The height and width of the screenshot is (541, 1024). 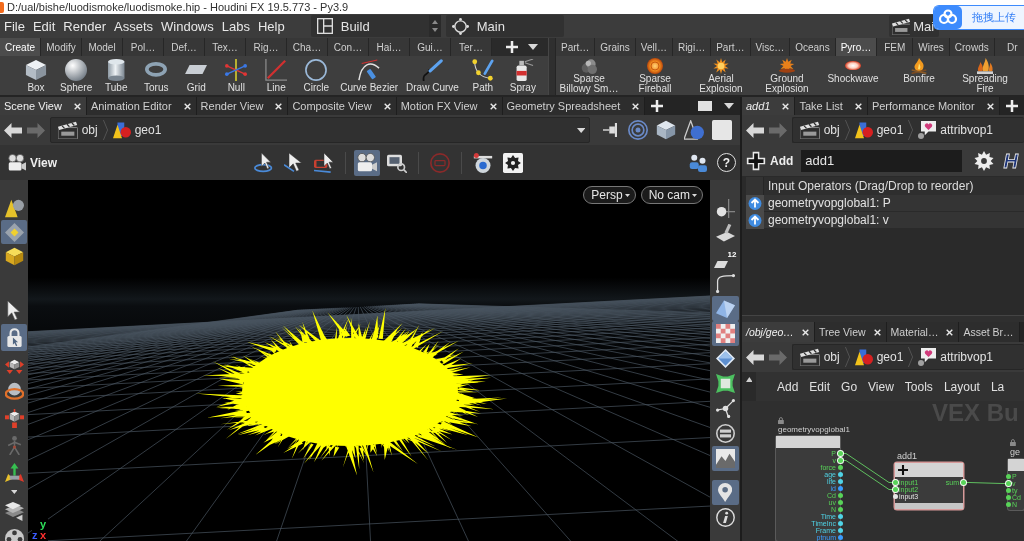 What do you see at coordinates (881, 386) in the screenshot?
I see `menu-item: View` at bounding box center [881, 386].